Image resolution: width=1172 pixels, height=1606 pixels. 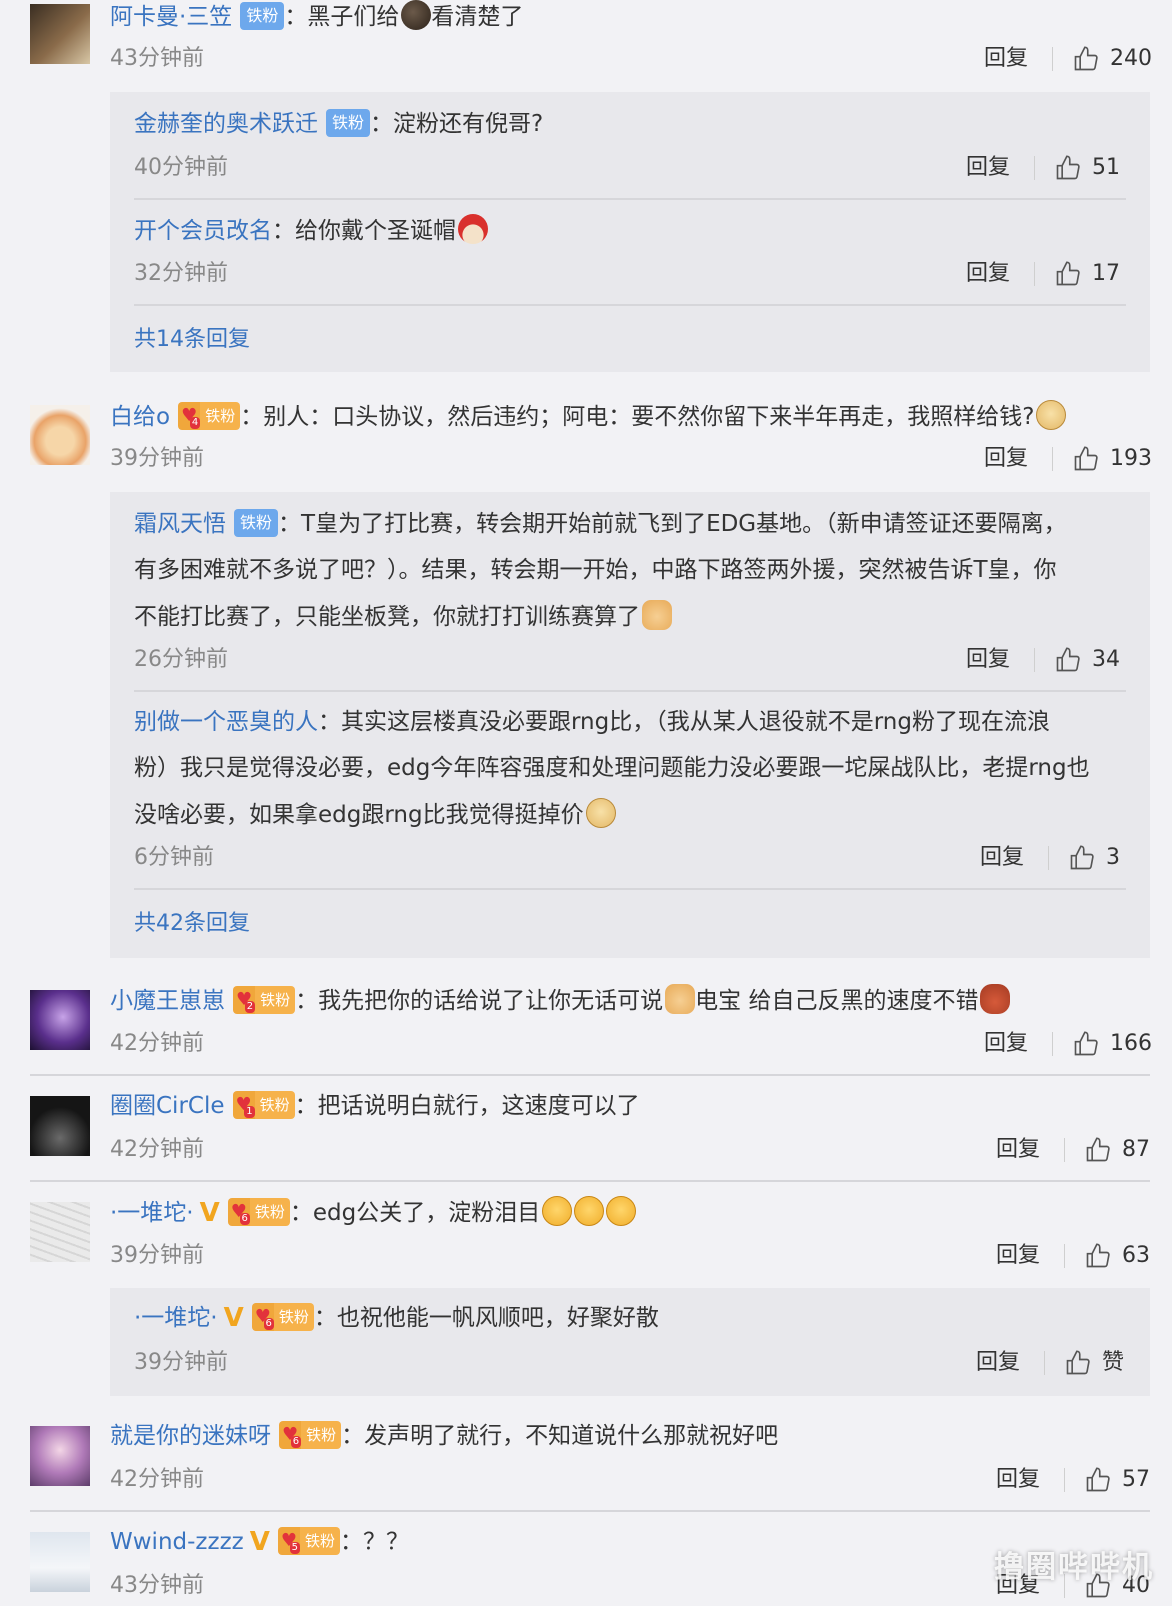 I want to click on username: 就是你的迷妹呀, so click(x=190, y=1436).